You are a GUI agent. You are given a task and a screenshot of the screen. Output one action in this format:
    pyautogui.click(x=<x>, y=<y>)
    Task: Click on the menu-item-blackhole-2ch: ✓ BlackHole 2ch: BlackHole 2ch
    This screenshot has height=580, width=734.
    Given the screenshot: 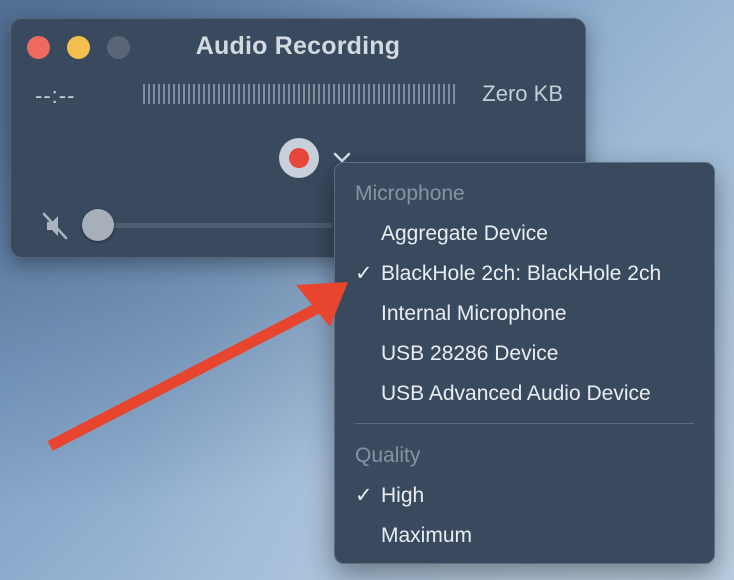 What is the action you would take?
    pyautogui.click(x=524, y=274)
    